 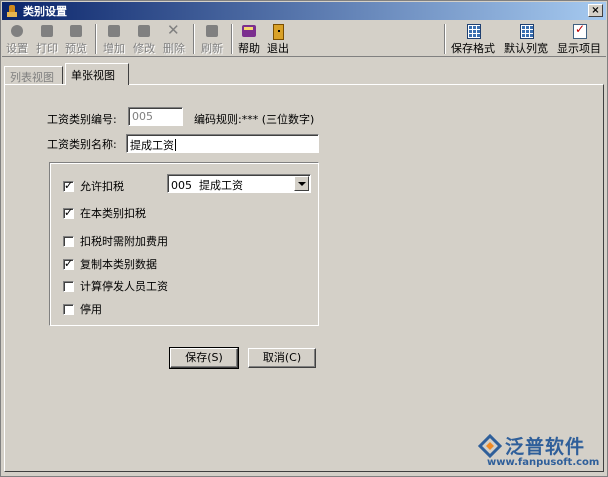 I want to click on text-caret, so click(x=175, y=145).